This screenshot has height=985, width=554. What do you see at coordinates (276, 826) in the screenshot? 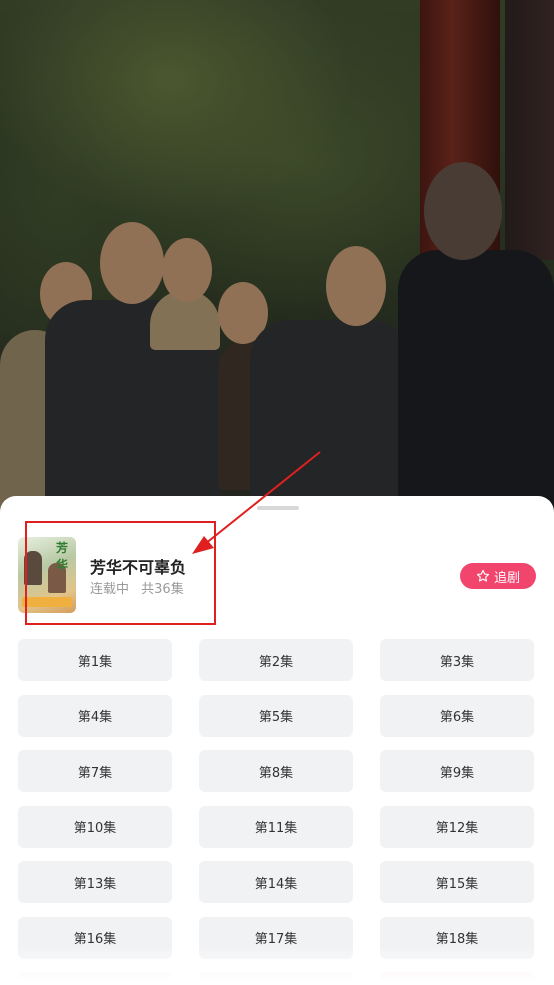
I see `episode-item: 第11集` at bounding box center [276, 826].